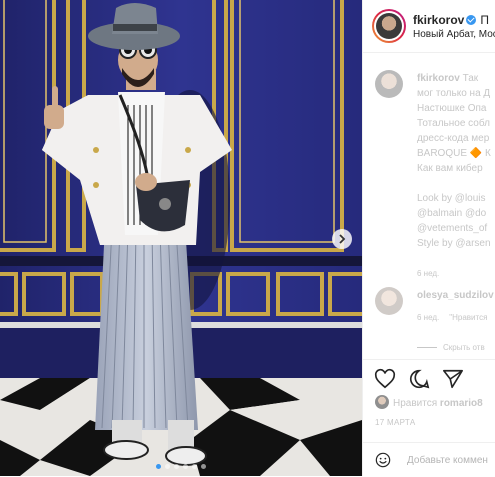 The width and height of the screenshot is (495, 477). I want to click on caption-avatar, so click(389, 84).